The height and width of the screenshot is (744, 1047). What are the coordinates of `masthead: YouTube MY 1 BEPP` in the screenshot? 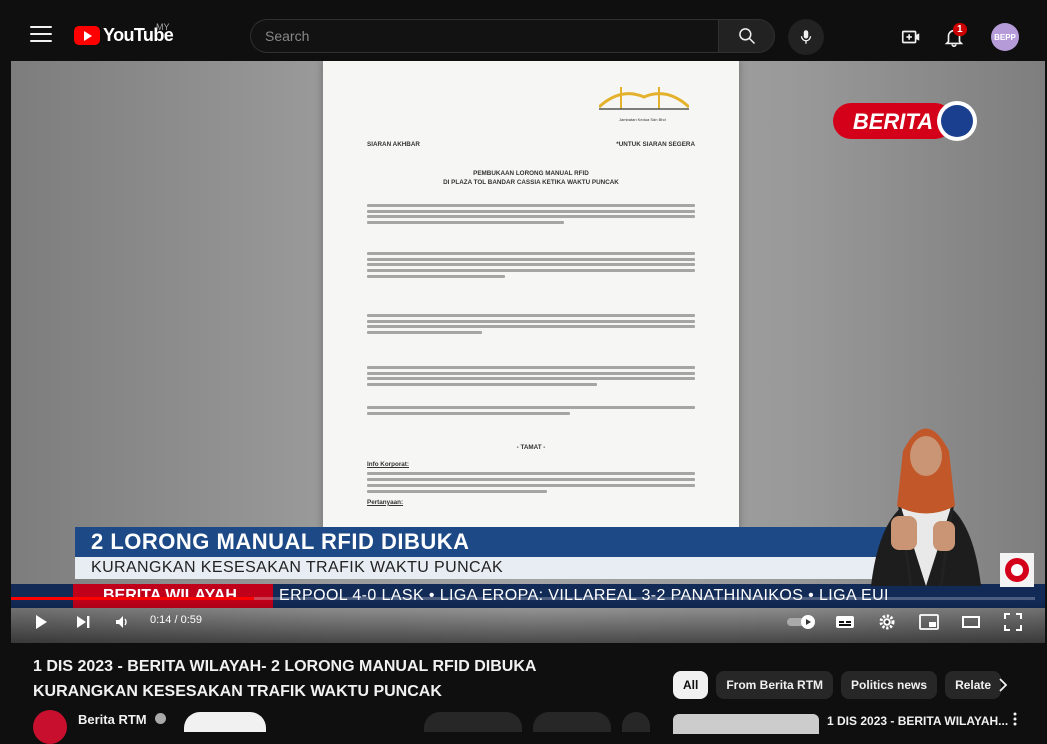 It's located at (523, 31).